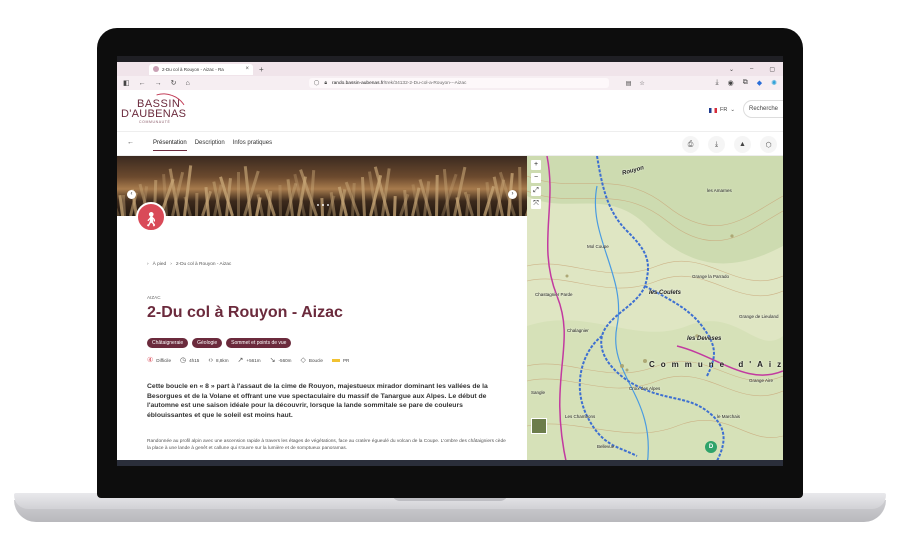  Describe the element at coordinates (512, 194) in the screenshot. I see `carousel-next-icon: ›` at that location.